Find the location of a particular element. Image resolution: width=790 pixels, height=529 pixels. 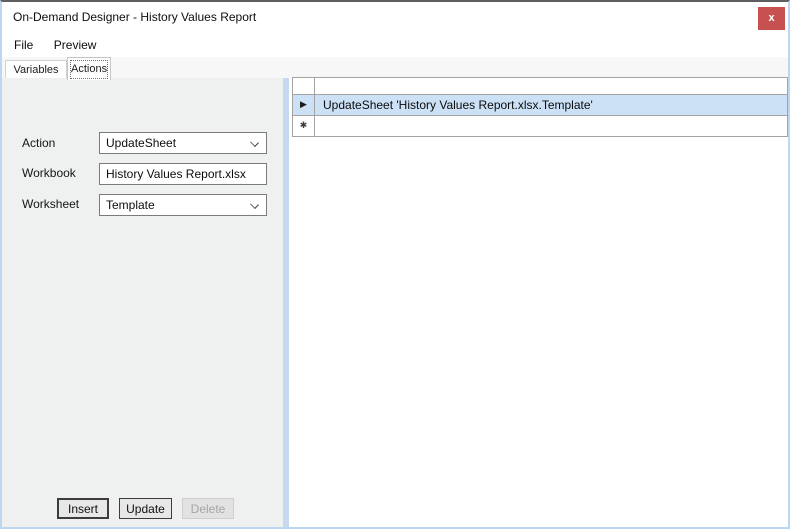

action-dropdown-value: UpdateSheet is located at coordinates (141, 143).